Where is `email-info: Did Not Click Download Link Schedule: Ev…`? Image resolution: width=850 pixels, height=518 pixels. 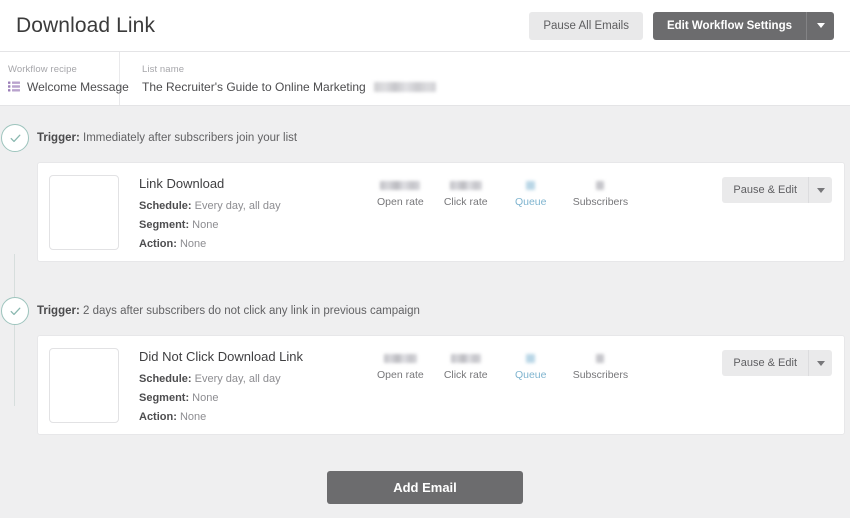
email-info: Did Not Click Download Link Schedule: Ev… is located at coordinates (254, 389).